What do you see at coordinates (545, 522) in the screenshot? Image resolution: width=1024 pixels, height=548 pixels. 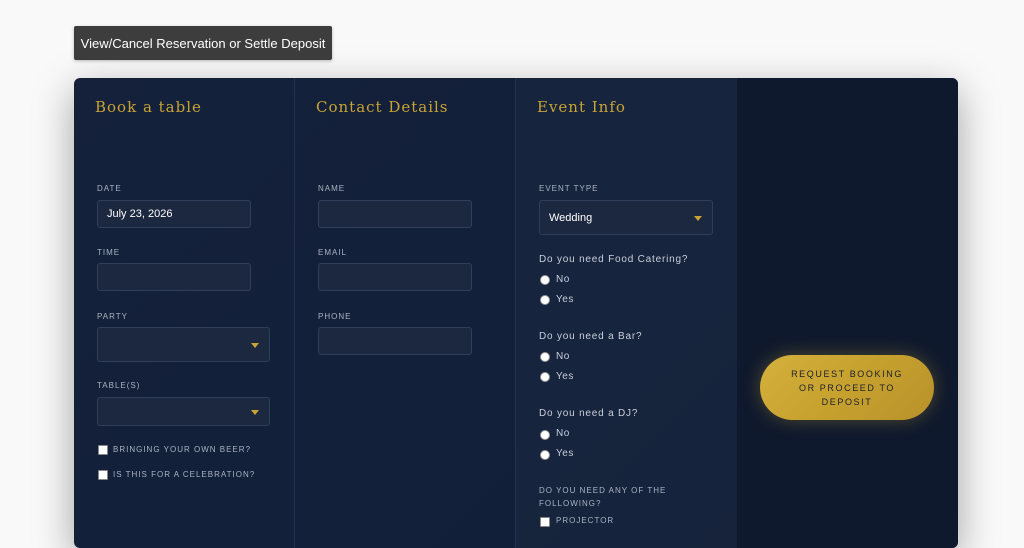 I see `projector-checkbox` at bounding box center [545, 522].